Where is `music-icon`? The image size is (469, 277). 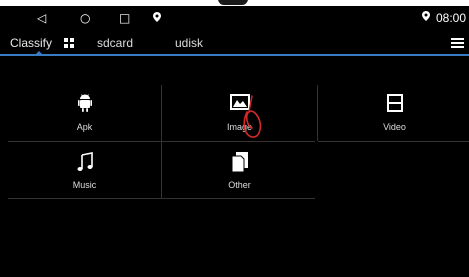
music-icon is located at coordinates (85, 164).